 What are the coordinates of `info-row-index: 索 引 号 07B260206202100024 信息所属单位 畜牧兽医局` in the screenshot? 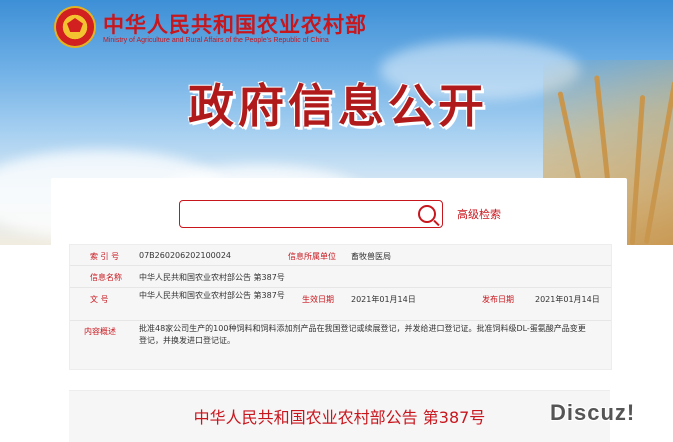 It's located at (340, 255).